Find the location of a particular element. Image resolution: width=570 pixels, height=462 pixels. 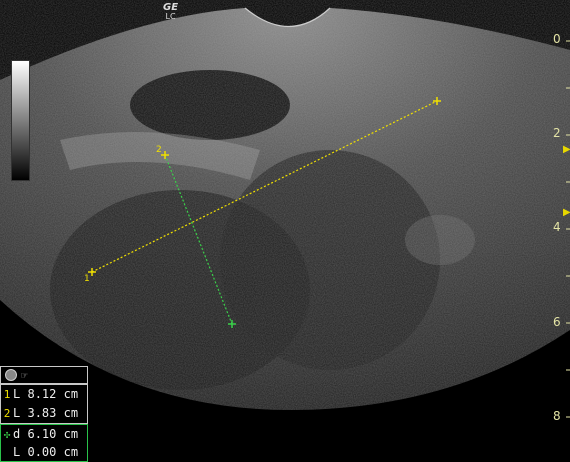

distance-value: 6.10 cm is located at coordinates (53, 433).